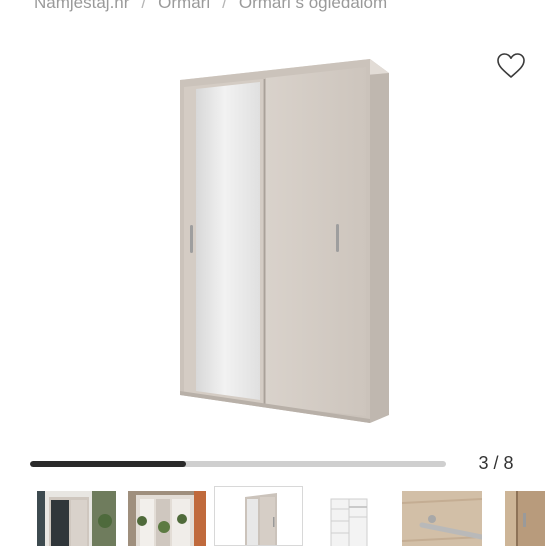  Describe the element at coordinates (184, 6) in the screenshot. I see `breadcrumb-category: Ormari` at that location.